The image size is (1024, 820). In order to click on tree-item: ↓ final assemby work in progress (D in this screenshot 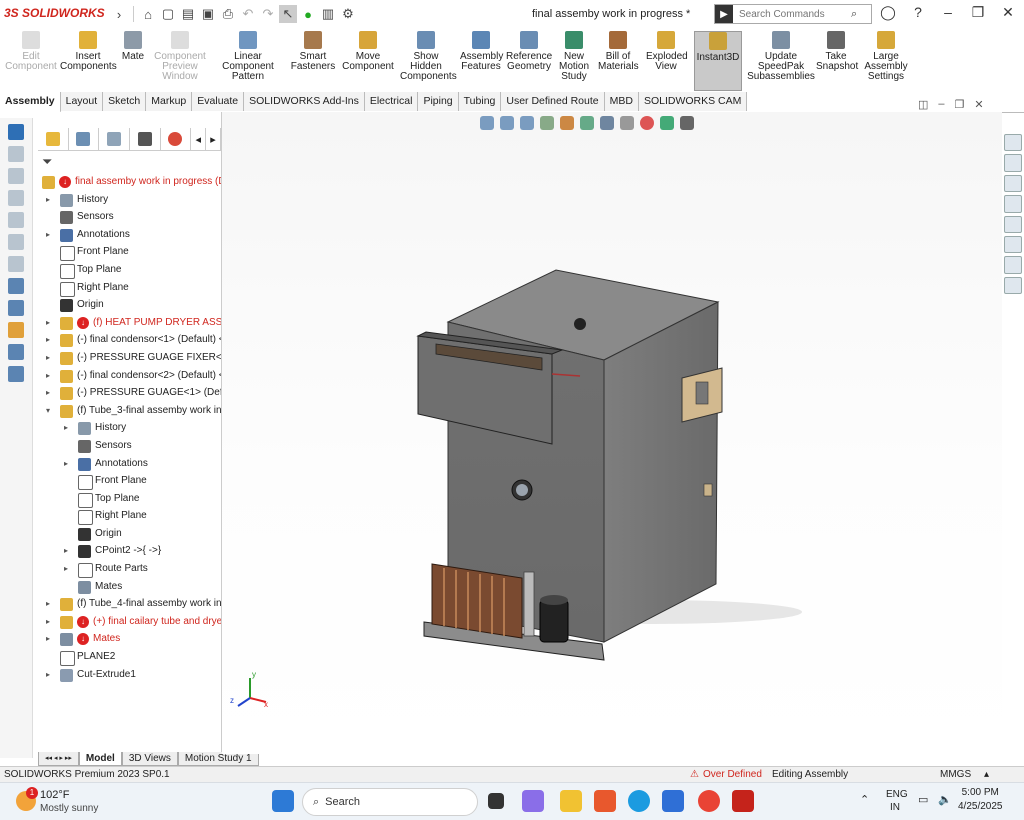, I will do `click(129, 183)`.